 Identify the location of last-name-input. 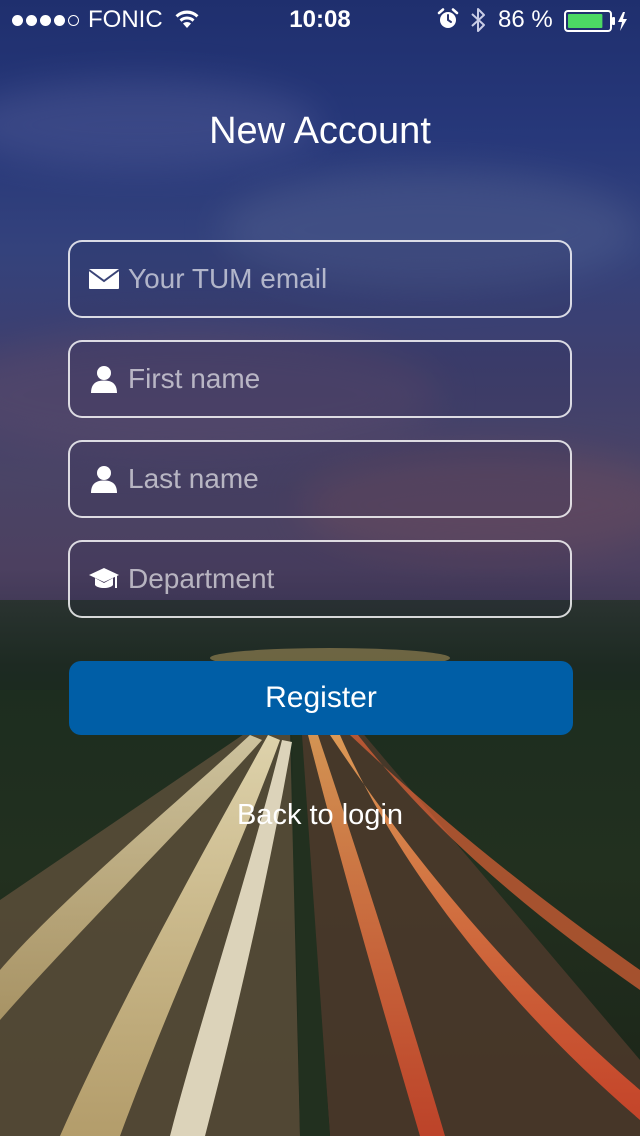
(343, 479).